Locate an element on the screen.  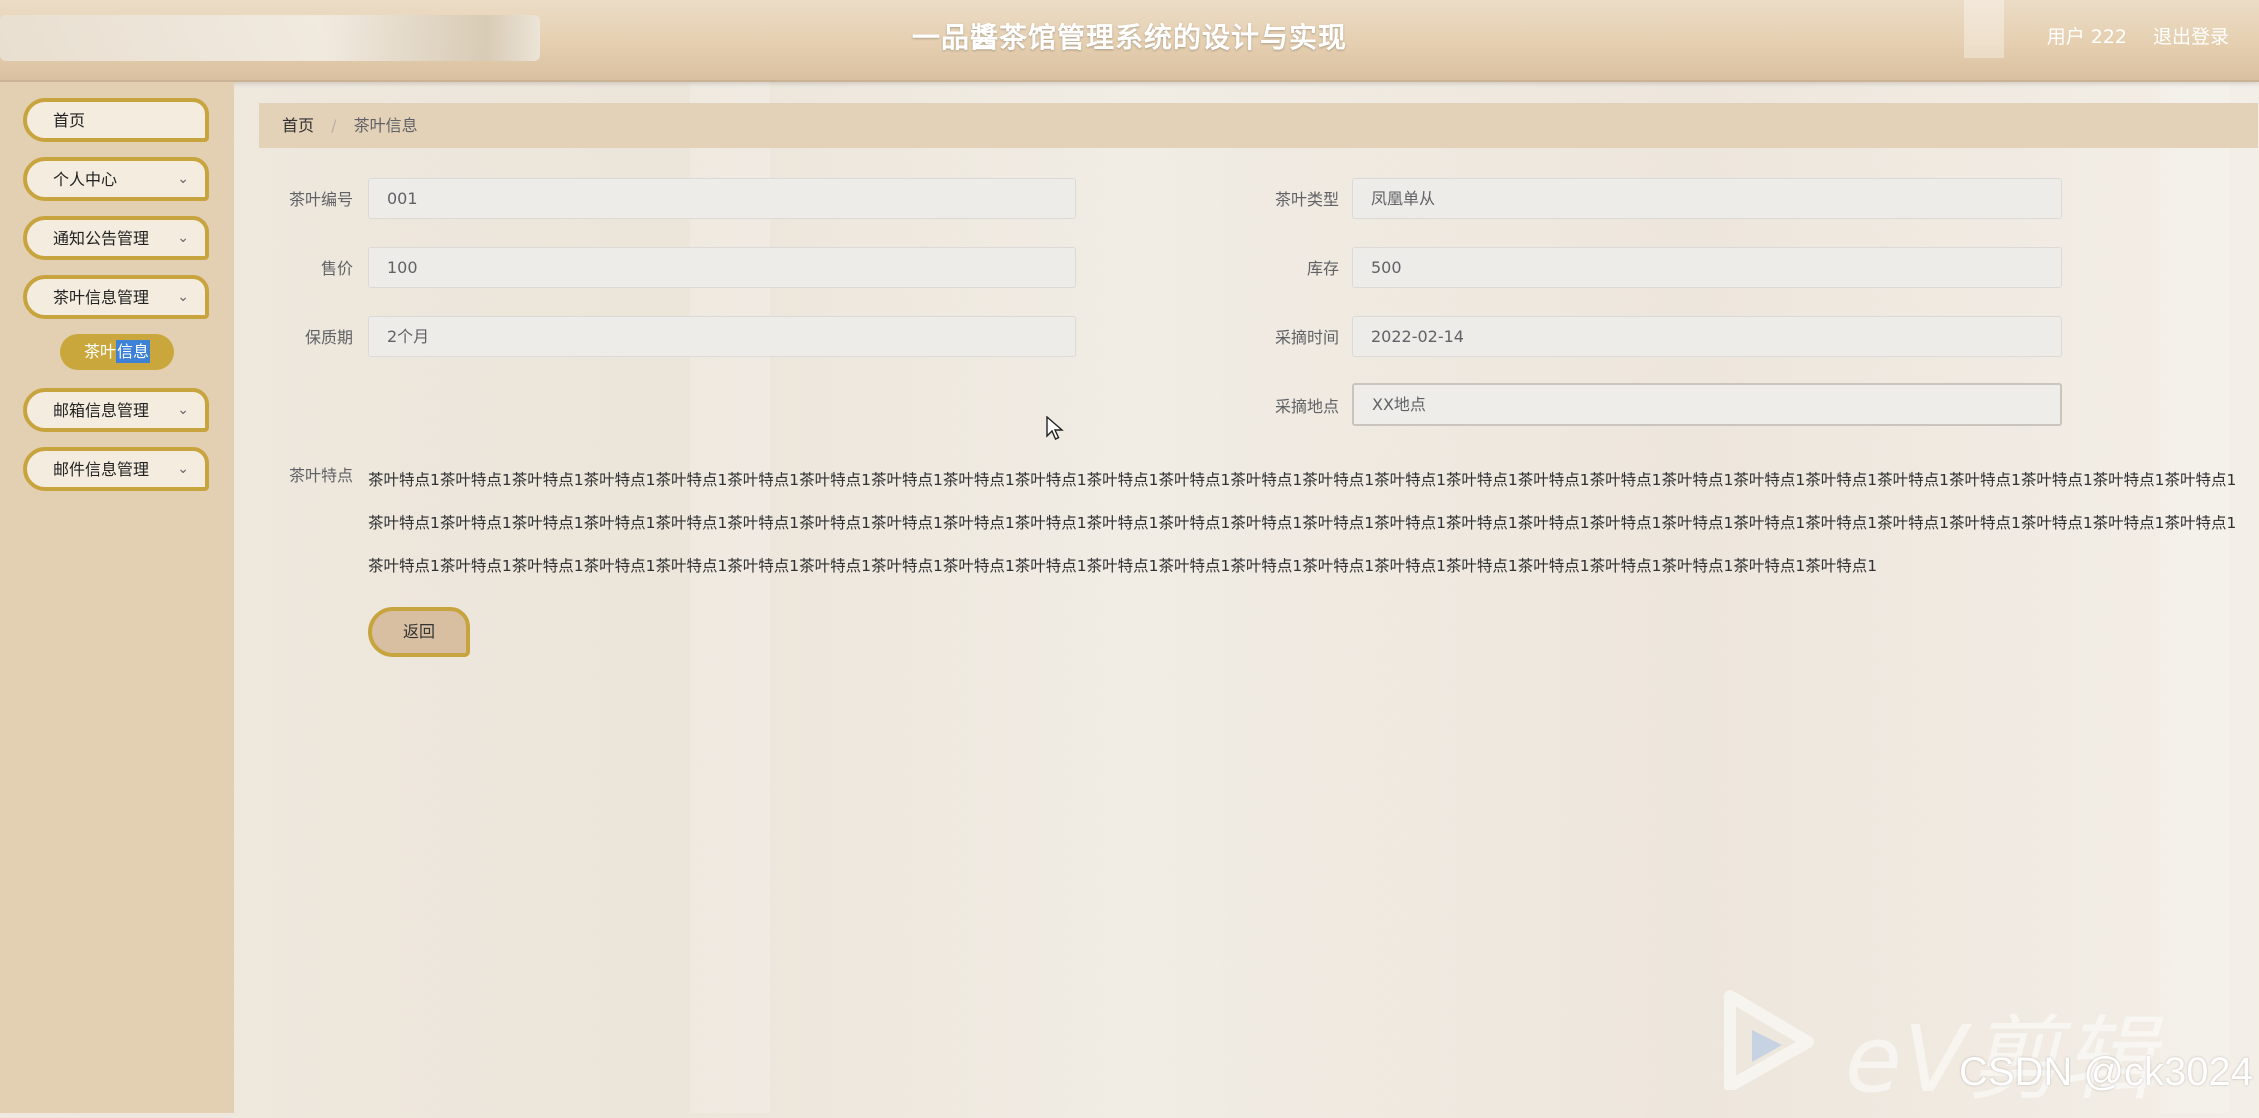
sidebar-item-label: 邮件信息管理 is located at coordinates (101, 469).